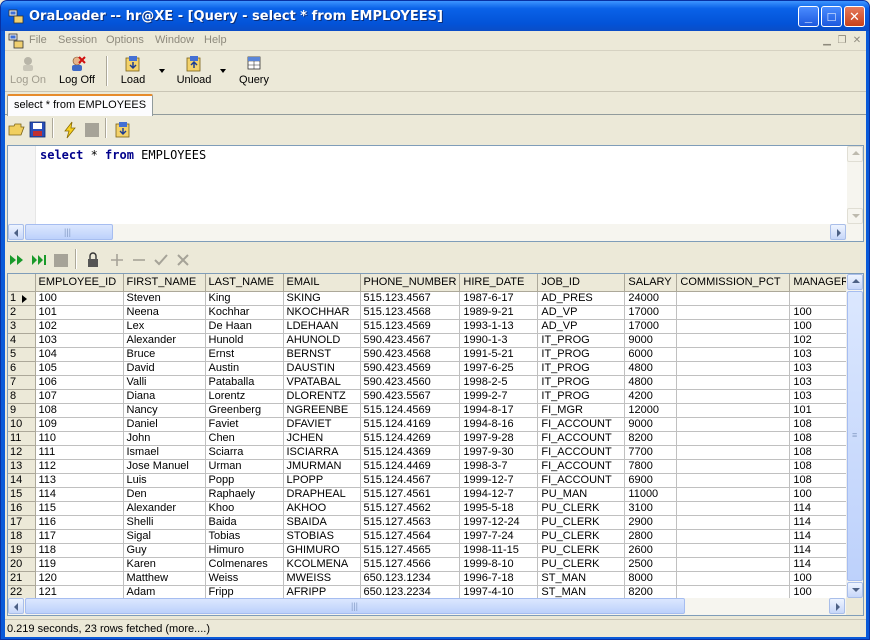 The height and width of the screenshot is (640, 870). What do you see at coordinates (164, 424) in the screenshot?
I see `table-cell: Daniel` at bounding box center [164, 424].